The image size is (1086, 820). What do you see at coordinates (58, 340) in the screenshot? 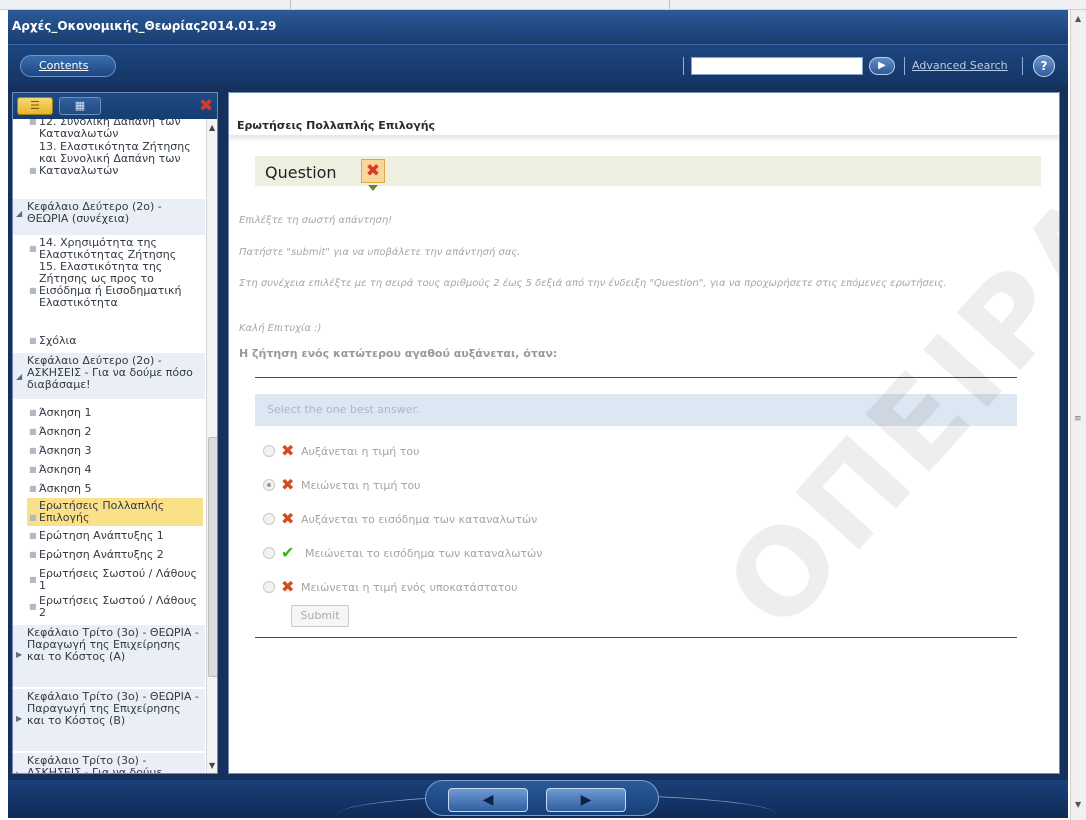
I see `toc-item-label: Σχόλια` at bounding box center [58, 340].